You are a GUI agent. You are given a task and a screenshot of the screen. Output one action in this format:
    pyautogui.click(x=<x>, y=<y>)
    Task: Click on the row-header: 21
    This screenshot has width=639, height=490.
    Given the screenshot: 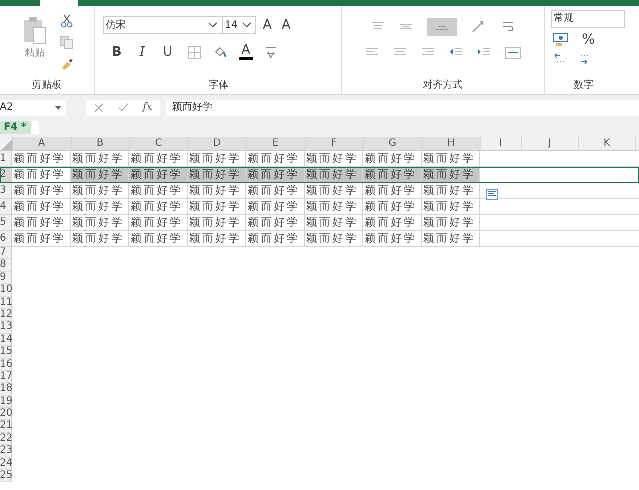 What is the action you would take?
    pyautogui.click(x=6, y=426)
    